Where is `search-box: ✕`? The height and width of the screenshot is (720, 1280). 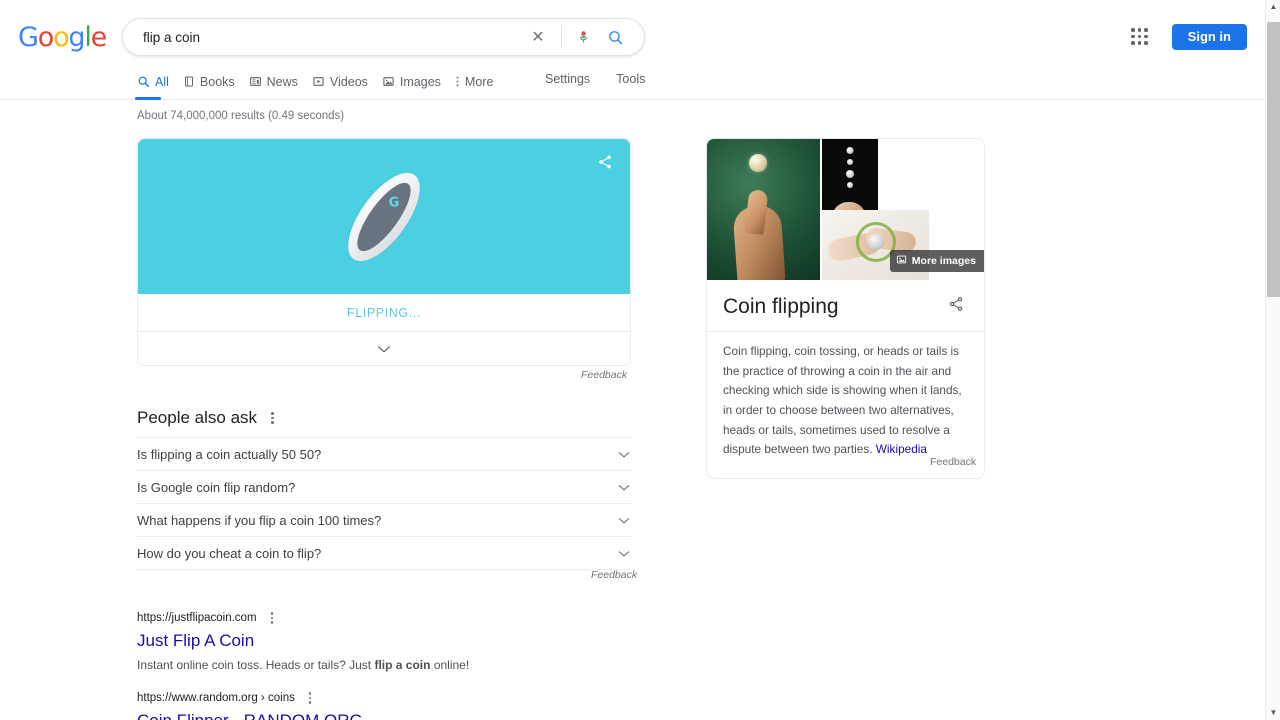 search-box: ✕ is located at coordinates (383, 37).